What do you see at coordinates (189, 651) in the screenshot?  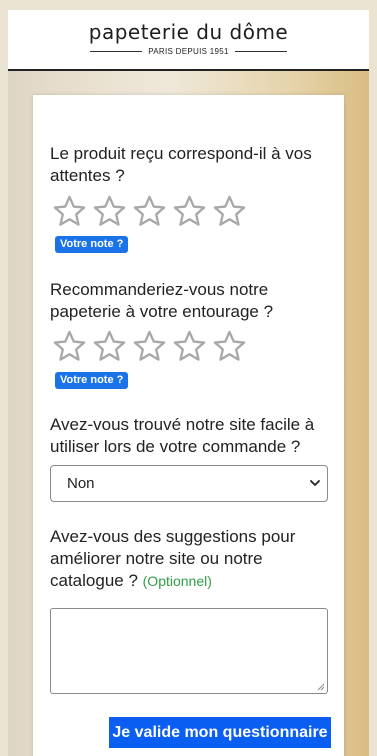 I see `suggestions-textarea` at bounding box center [189, 651].